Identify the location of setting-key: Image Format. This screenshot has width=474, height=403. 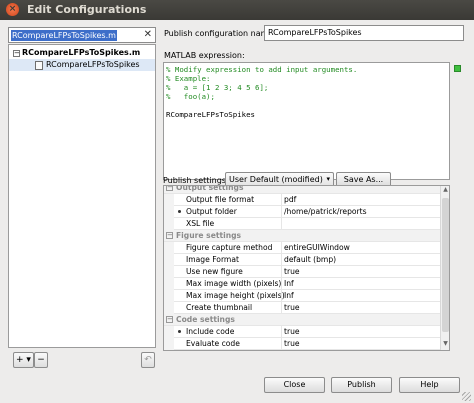
(212, 259).